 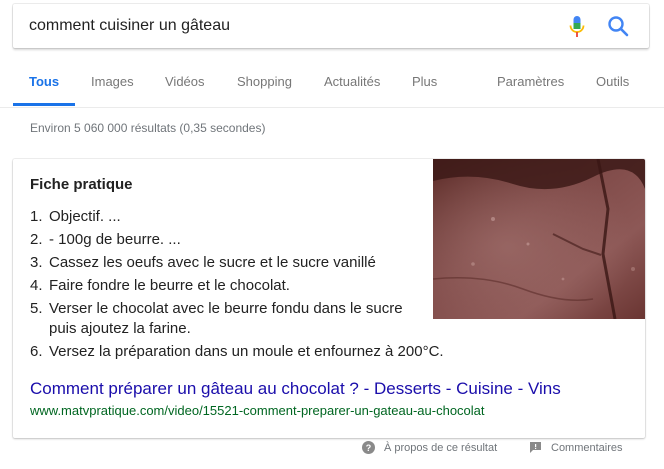 What do you see at coordinates (169, 285) in the screenshot?
I see `step-text: Faire fondre le beurre et le chocolat.` at bounding box center [169, 285].